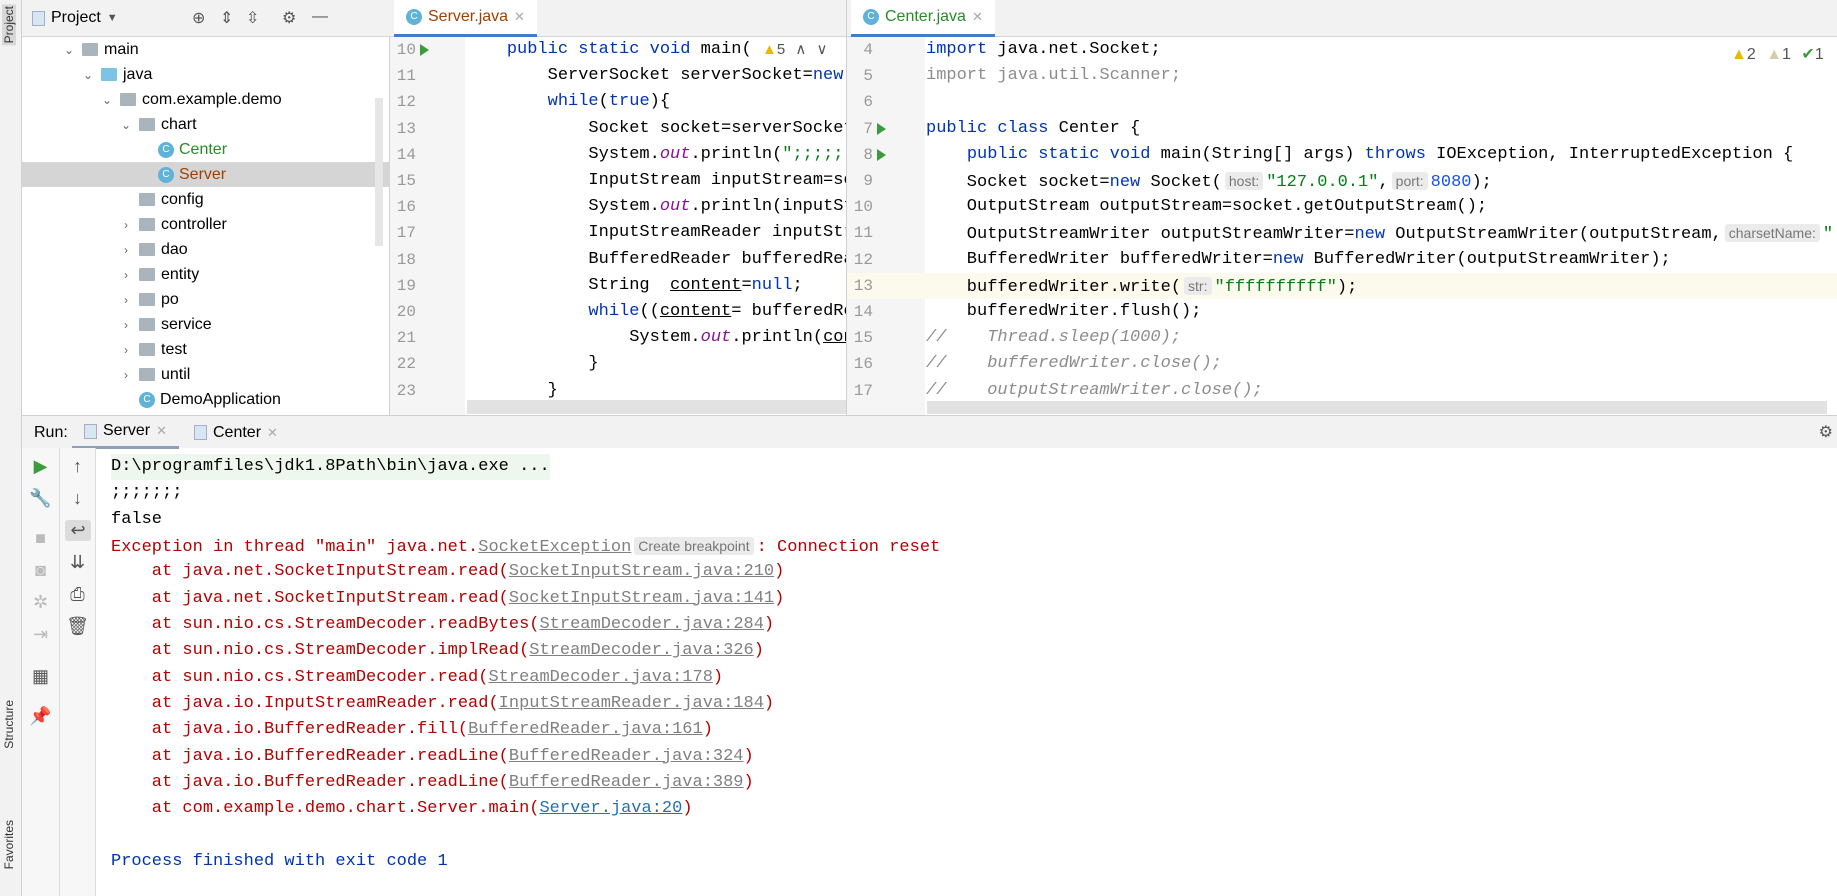 This screenshot has height=896, width=1837. What do you see at coordinates (9, 25) in the screenshot?
I see `project-tool-button: Project` at bounding box center [9, 25].